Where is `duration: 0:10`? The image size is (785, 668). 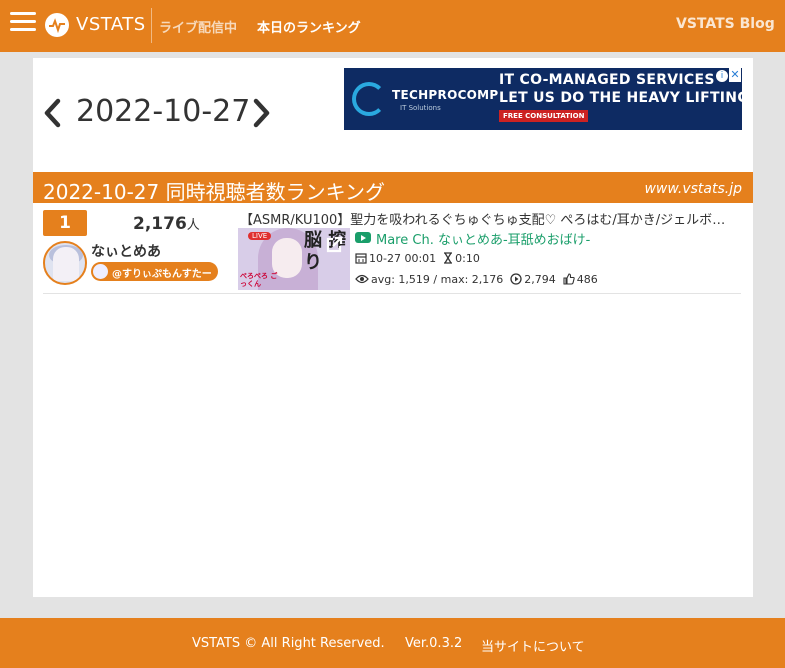
duration: 0:10 is located at coordinates (467, 258).